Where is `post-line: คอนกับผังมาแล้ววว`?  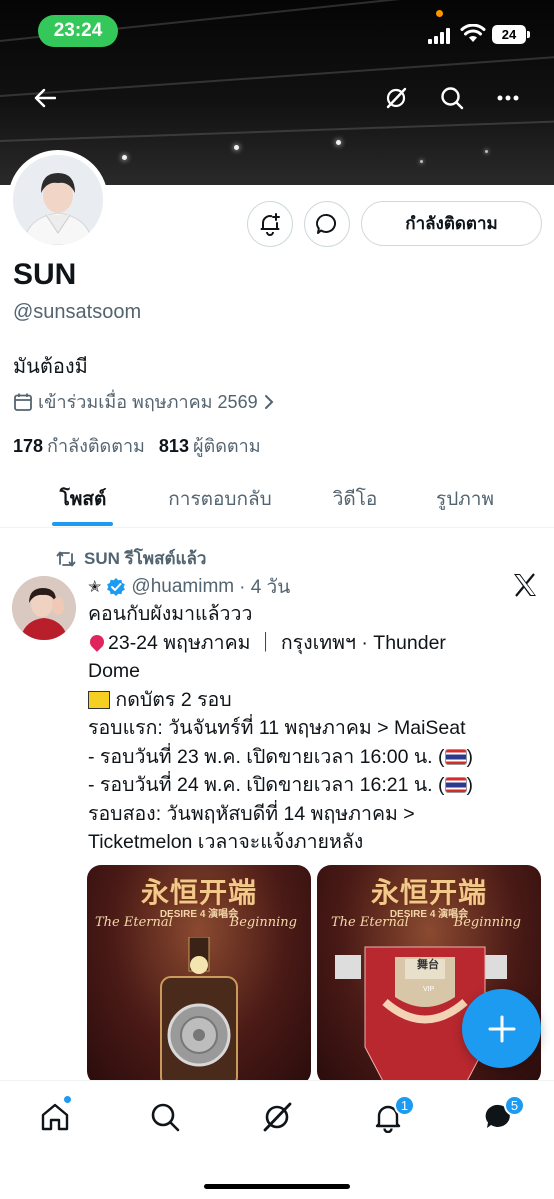
post-line: คอนกับผังมาแล้ววว is located at coordinates (170, 614).